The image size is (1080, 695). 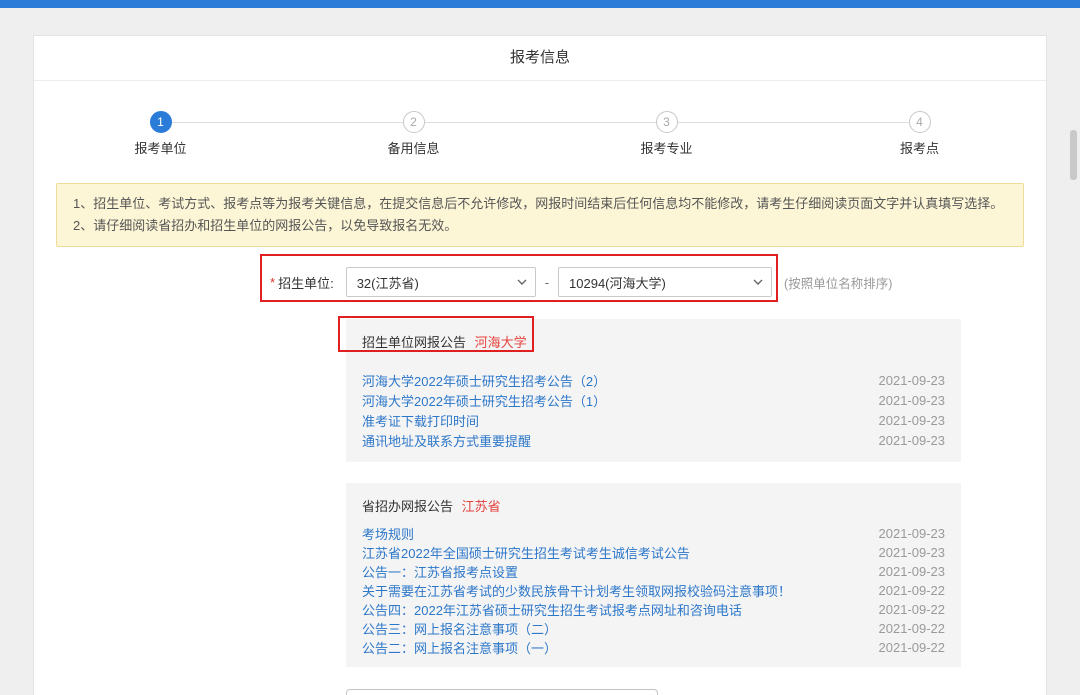 What do you see at coordinates (526, 552) in the screenshot?
I see `notice-link: 江苏省2022年全国硕士研究生招生考试考生诚信考试公告` at bounding box center [526, 552].